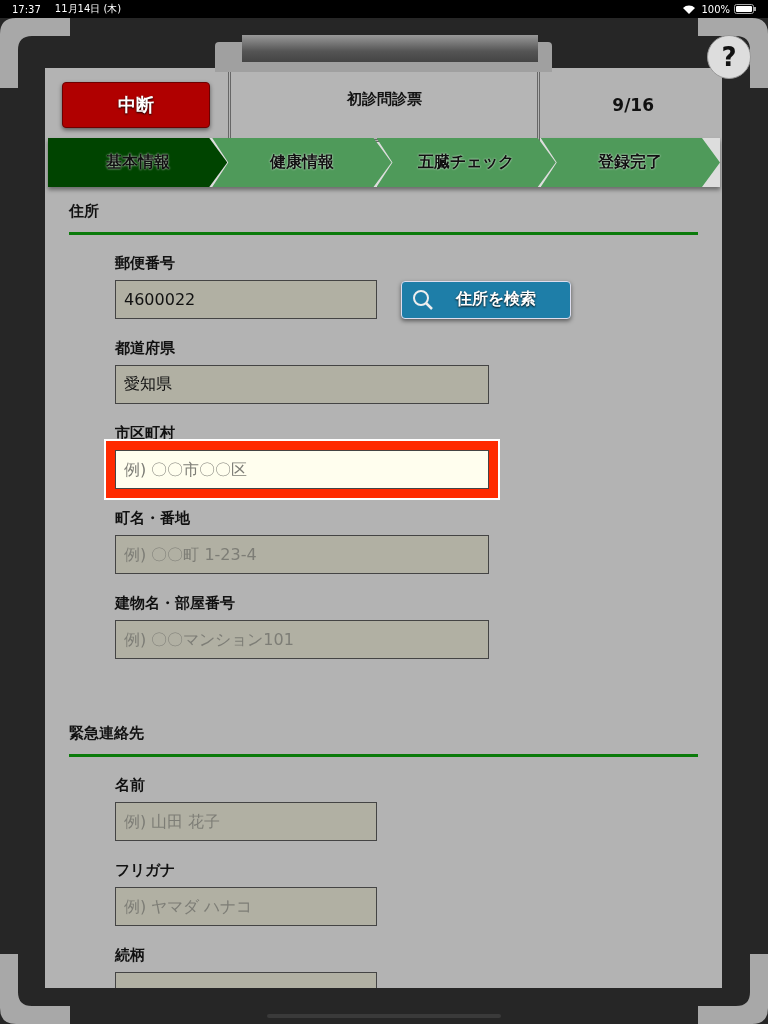 Image resolution: width=768 pixels, height=1024 pixels. I want to click on field-label: 市区町村, so click(145, 433).